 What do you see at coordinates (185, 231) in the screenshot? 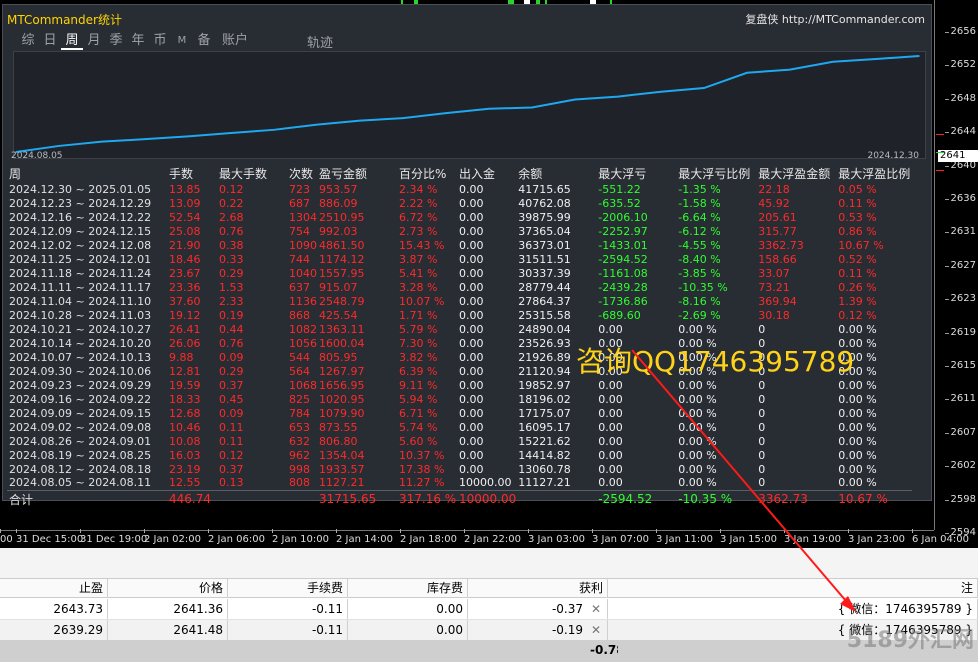
I see `stats-cell: 25.08` at bounding box center [185, 231].